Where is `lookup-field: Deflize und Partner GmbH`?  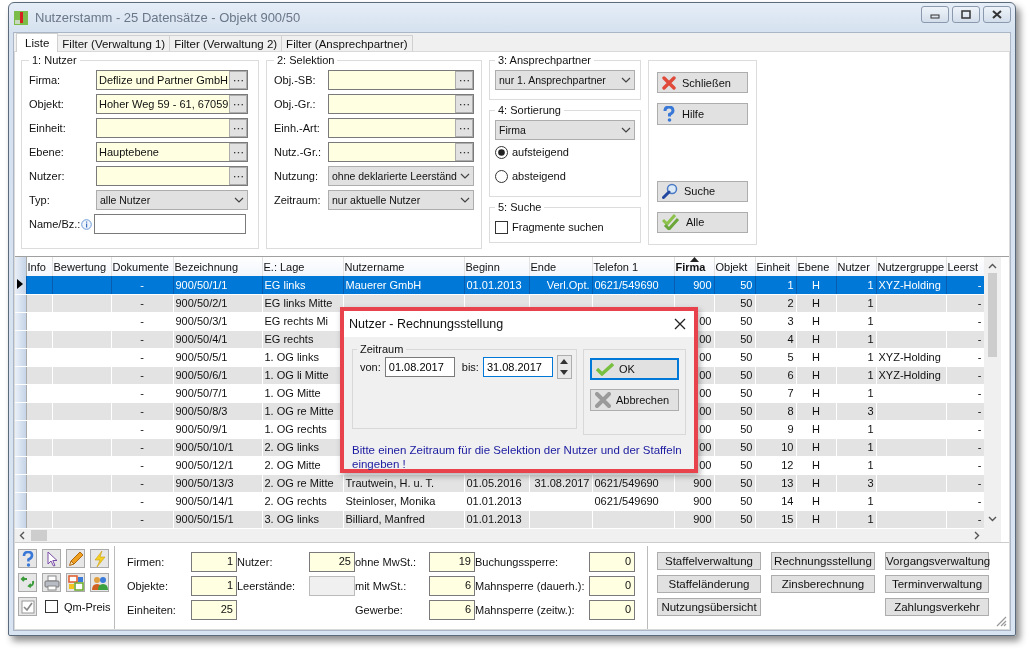
lookup-field: Deflize und Partner GmbH is located at coordinates (172, 80).